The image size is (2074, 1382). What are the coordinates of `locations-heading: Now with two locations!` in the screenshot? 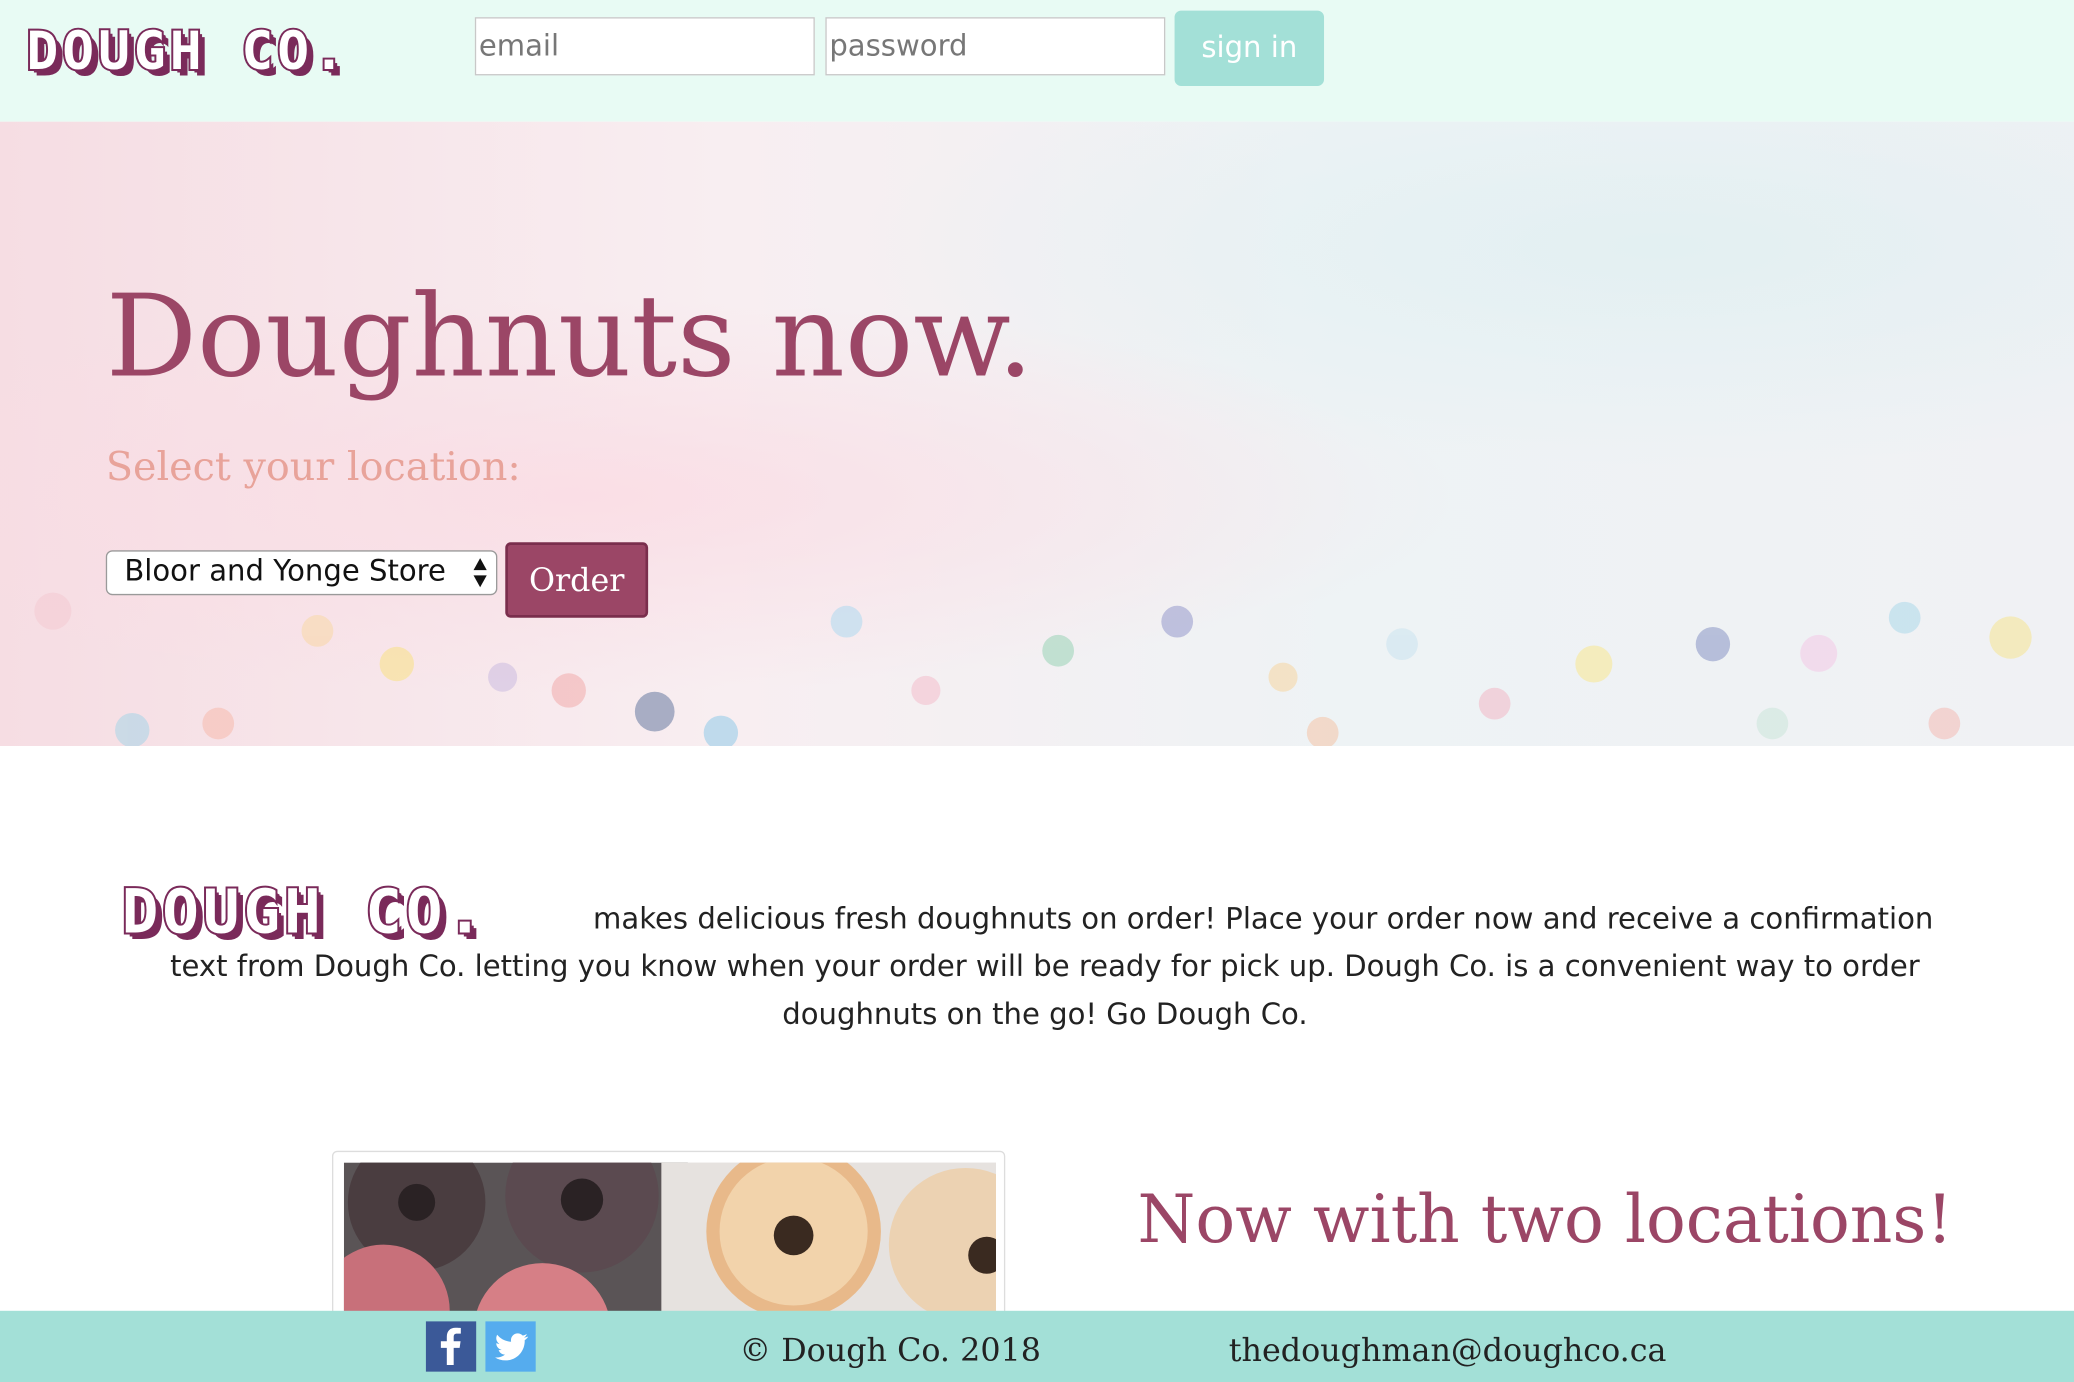 It's located at (1545, 1219).